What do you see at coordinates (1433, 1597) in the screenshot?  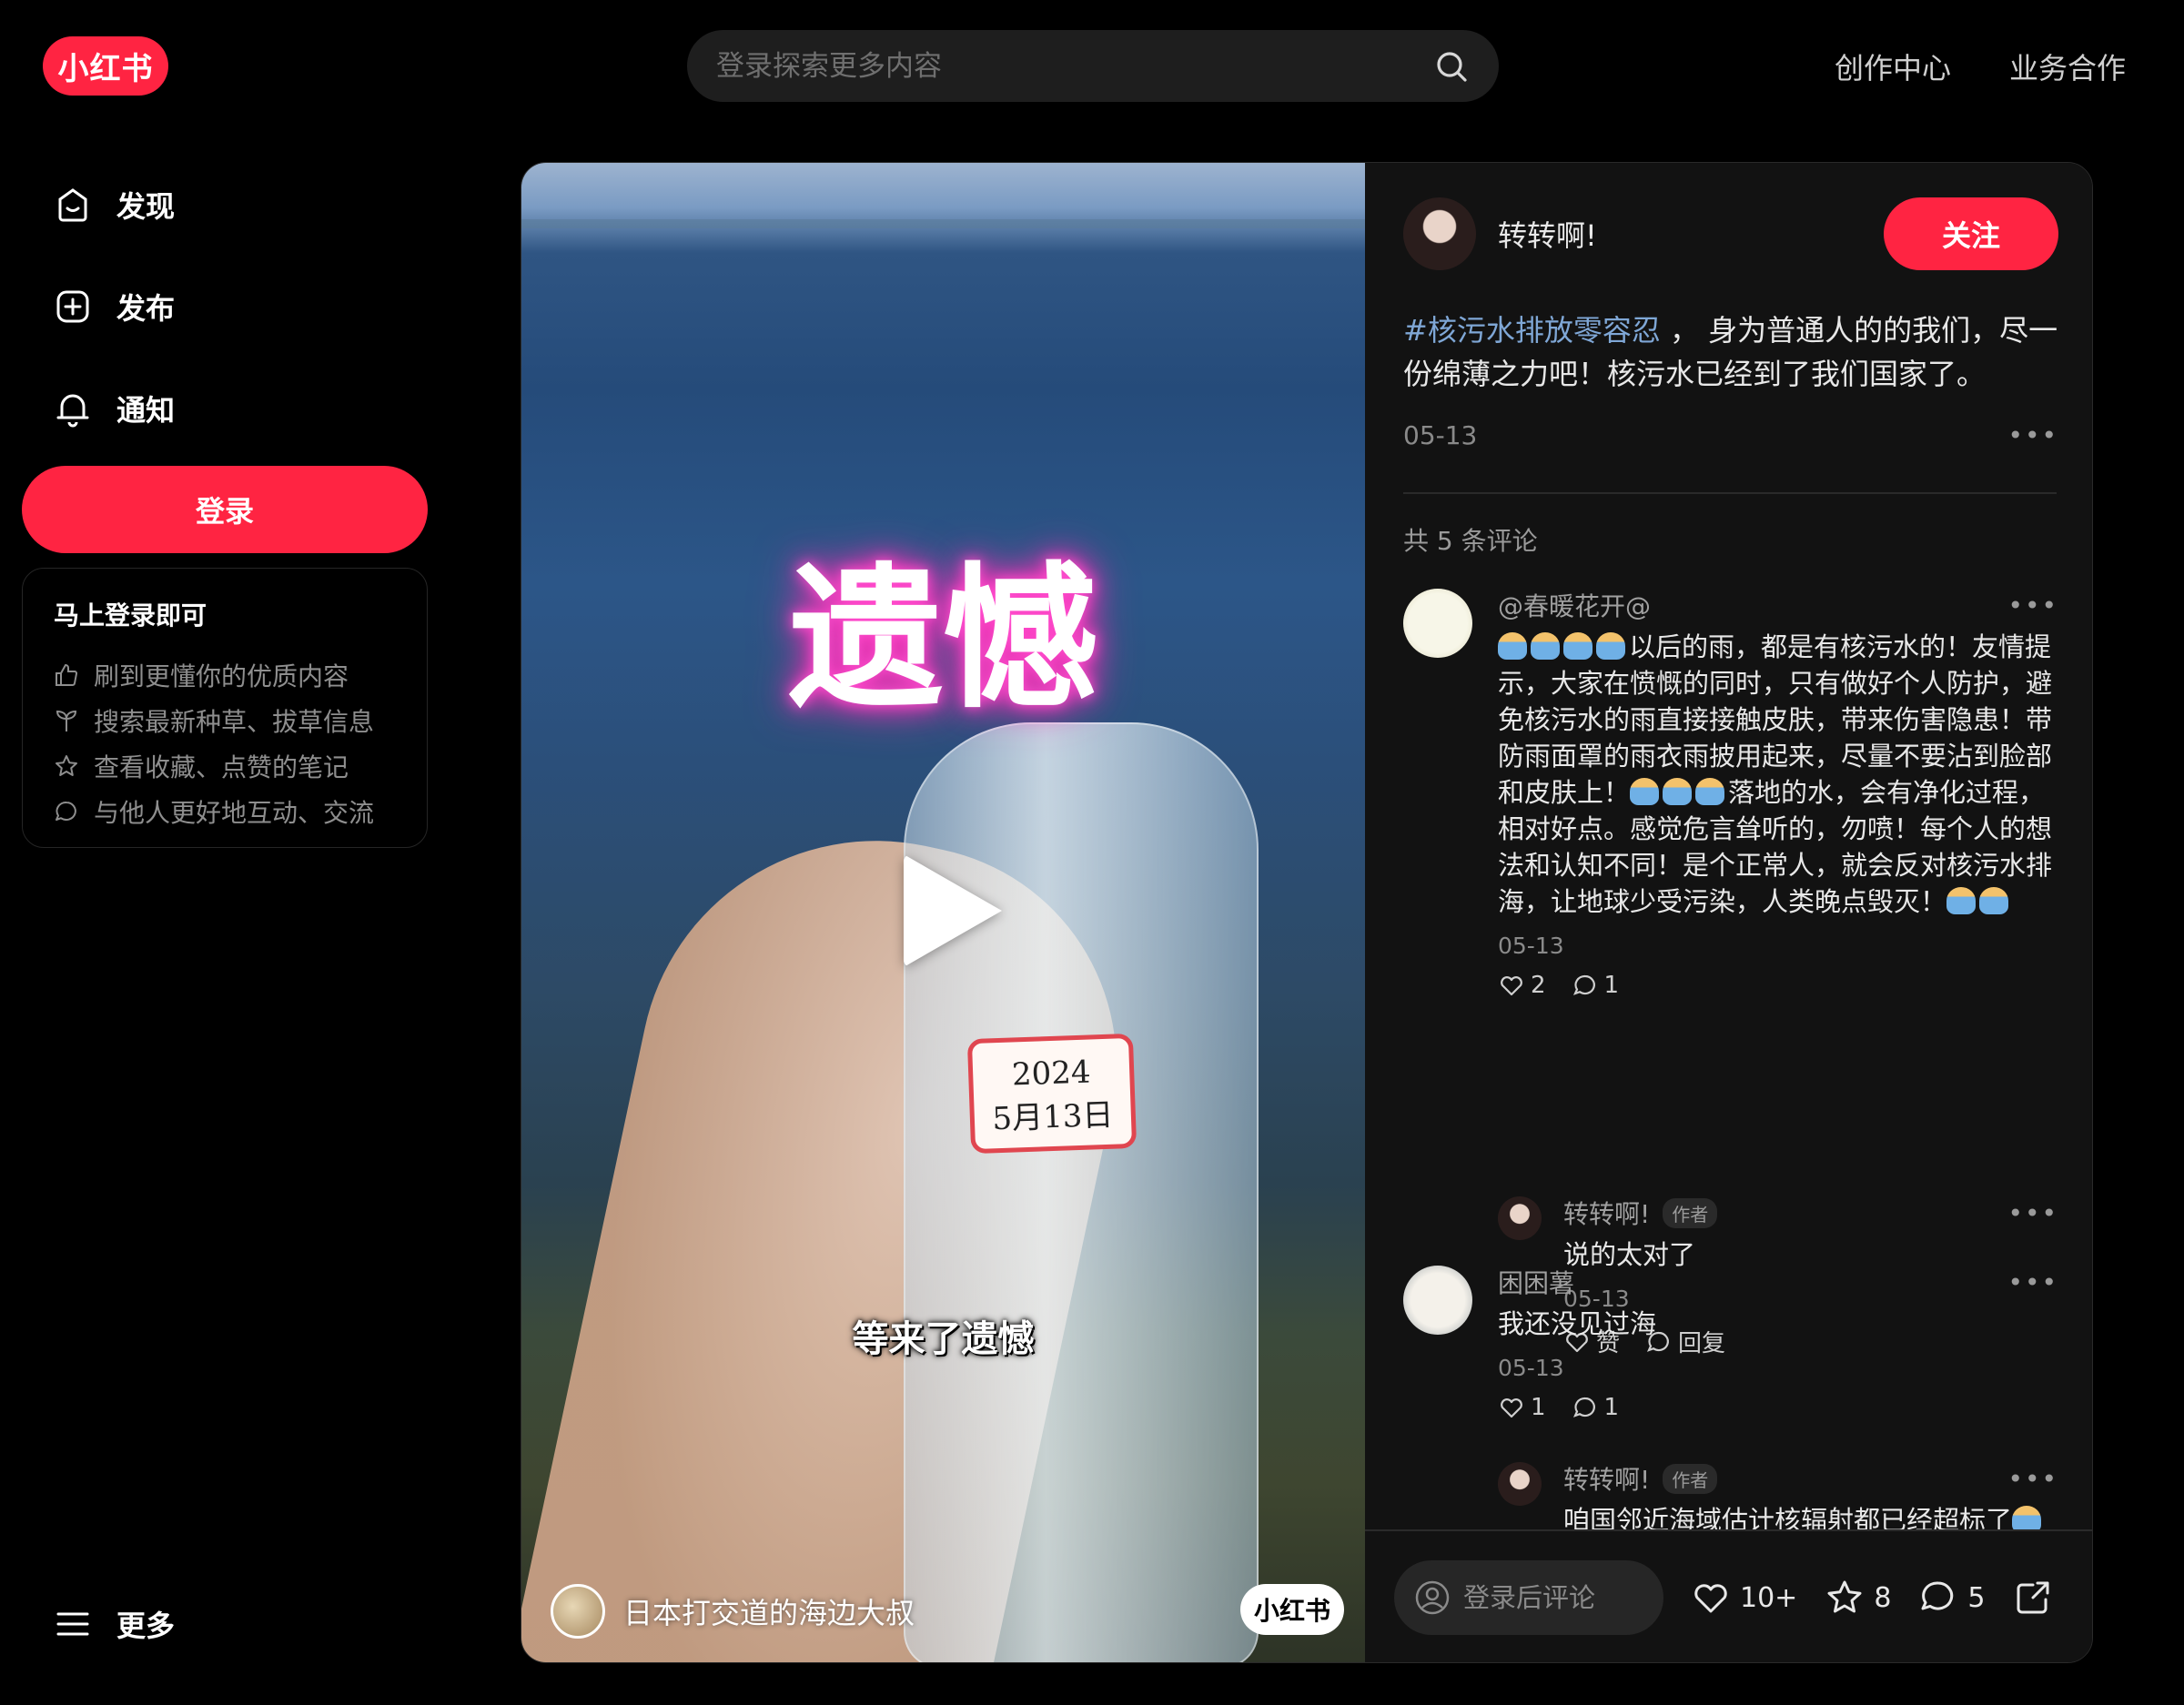 I see `user-icon` at bounding box center [1433, 1597].